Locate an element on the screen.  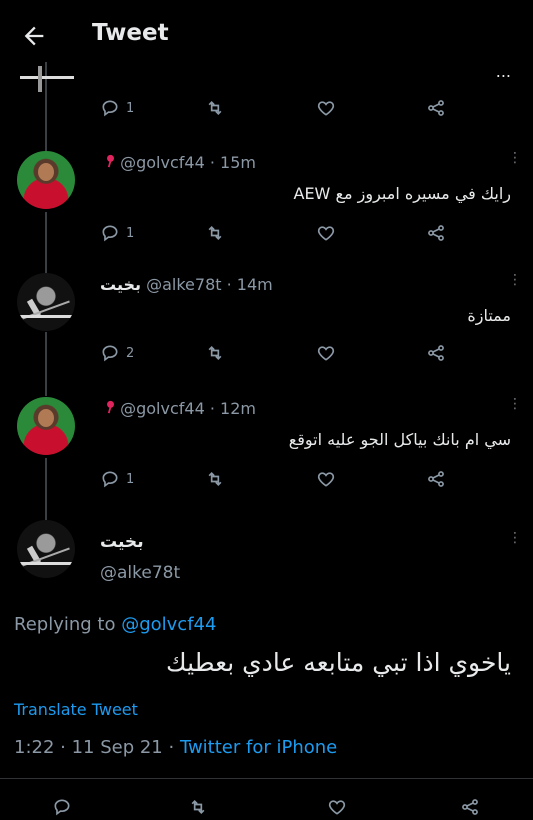
tweet-meta: 1:22 · 11 Sep 21 · Twitter for iPhone is located at coordinates (175, 747).